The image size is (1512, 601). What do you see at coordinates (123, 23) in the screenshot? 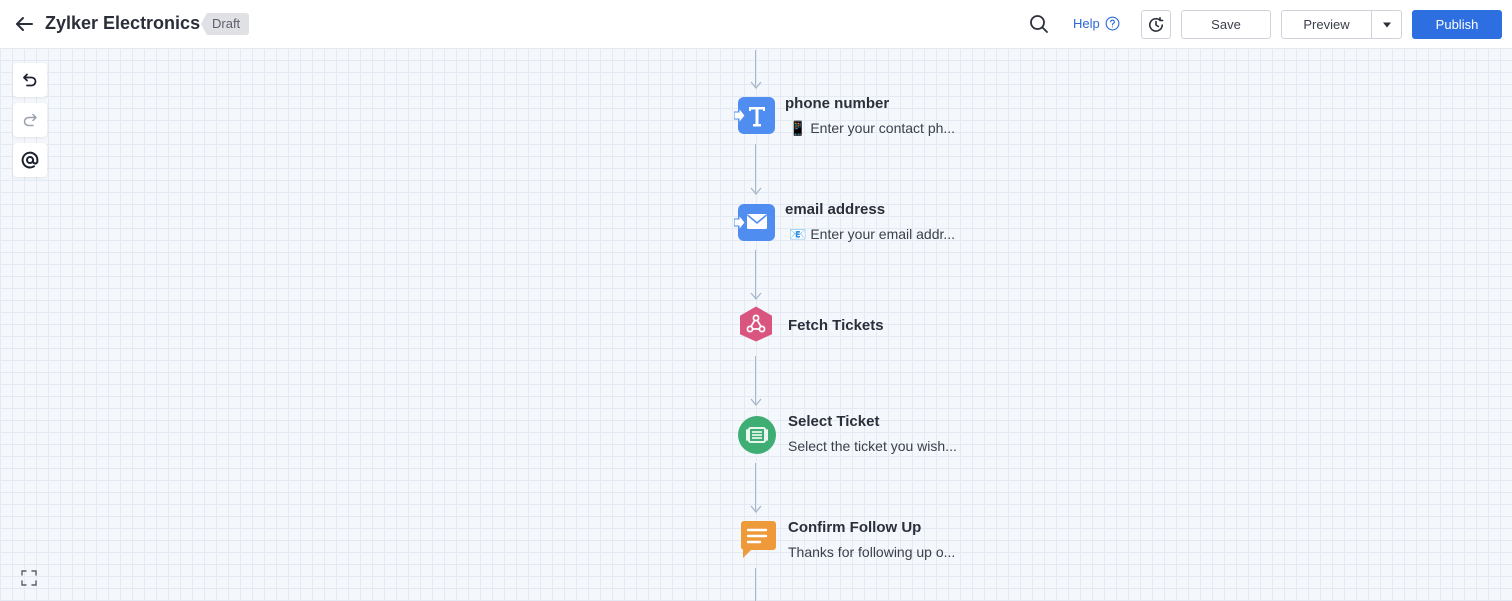
I see `page-title: Zylker Electronics` at bounding box center [123, 23].